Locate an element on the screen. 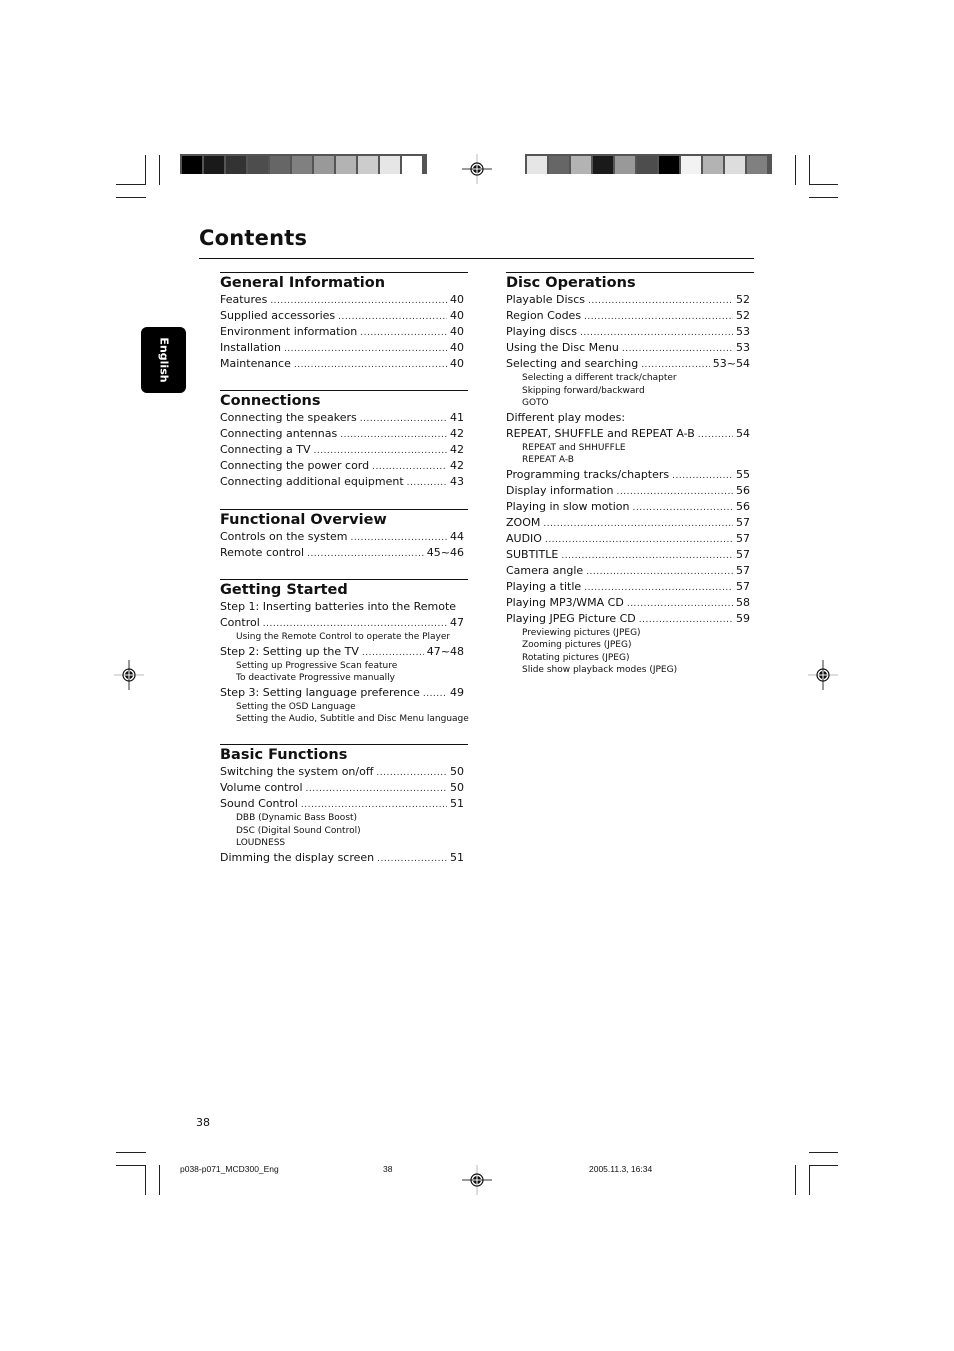 Image resolution: width=954 pixels, height=1351 pixels. toc-entry: Step 3: Setting language preference 49 is located at coordinates (344, 693).